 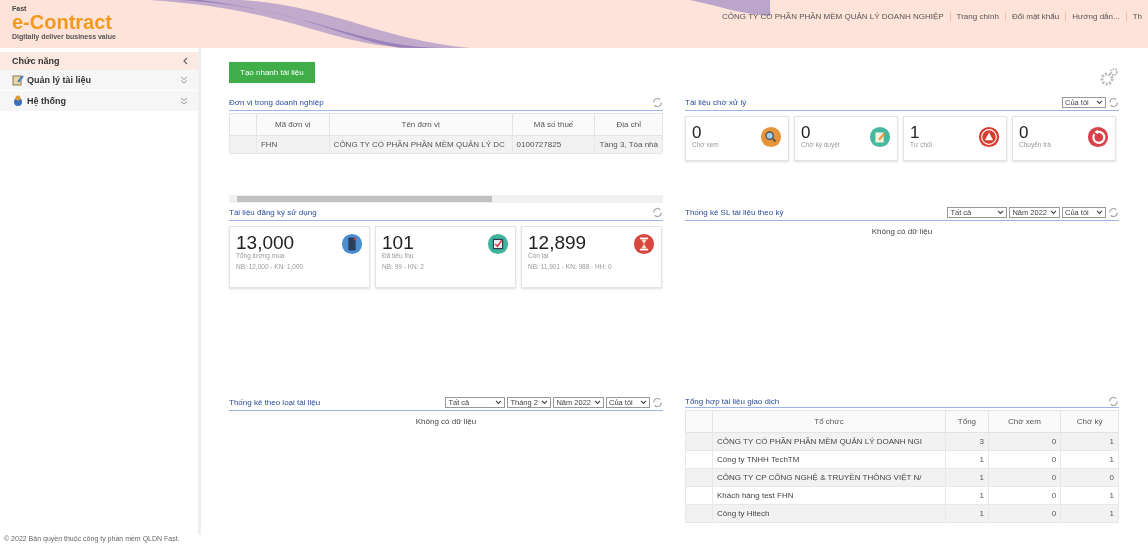 What do you see at coordinates (716, 102) in the screenshot?
I see `panel-title: Tài liệu chờ xử lý` at bounding box center [716, 102].